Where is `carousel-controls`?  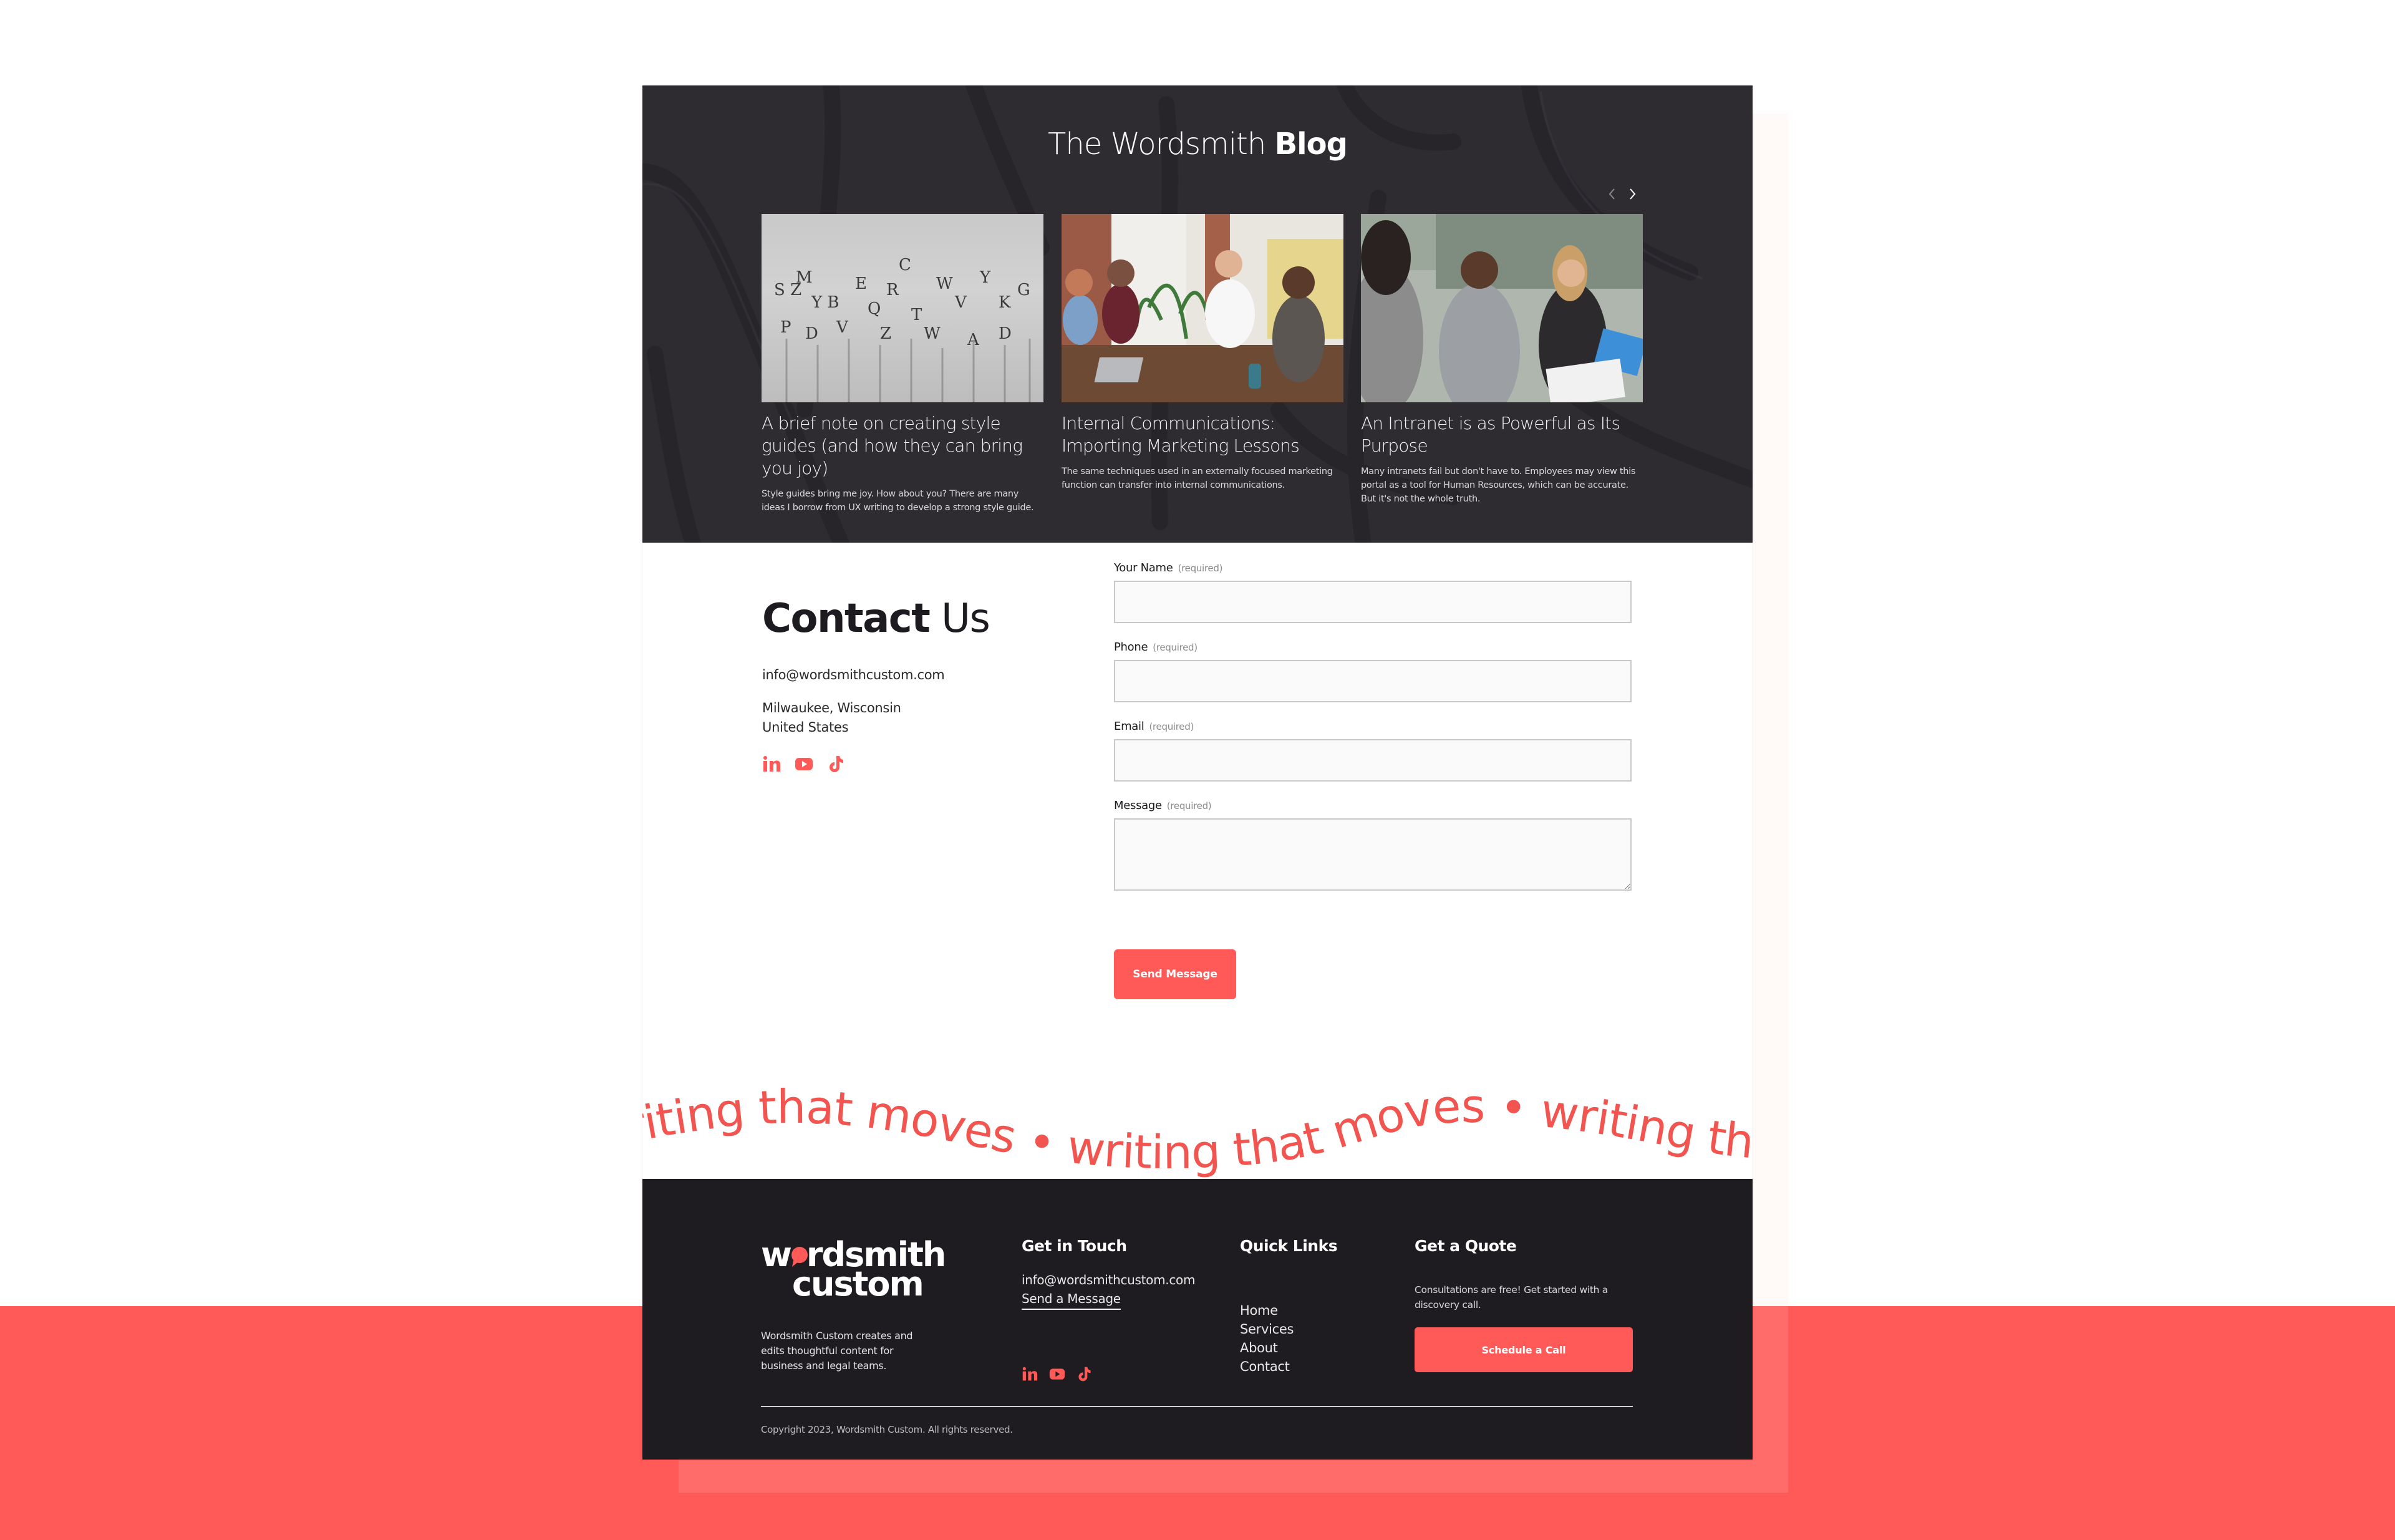 carousel-controls is located at coordinates (1622, 194).